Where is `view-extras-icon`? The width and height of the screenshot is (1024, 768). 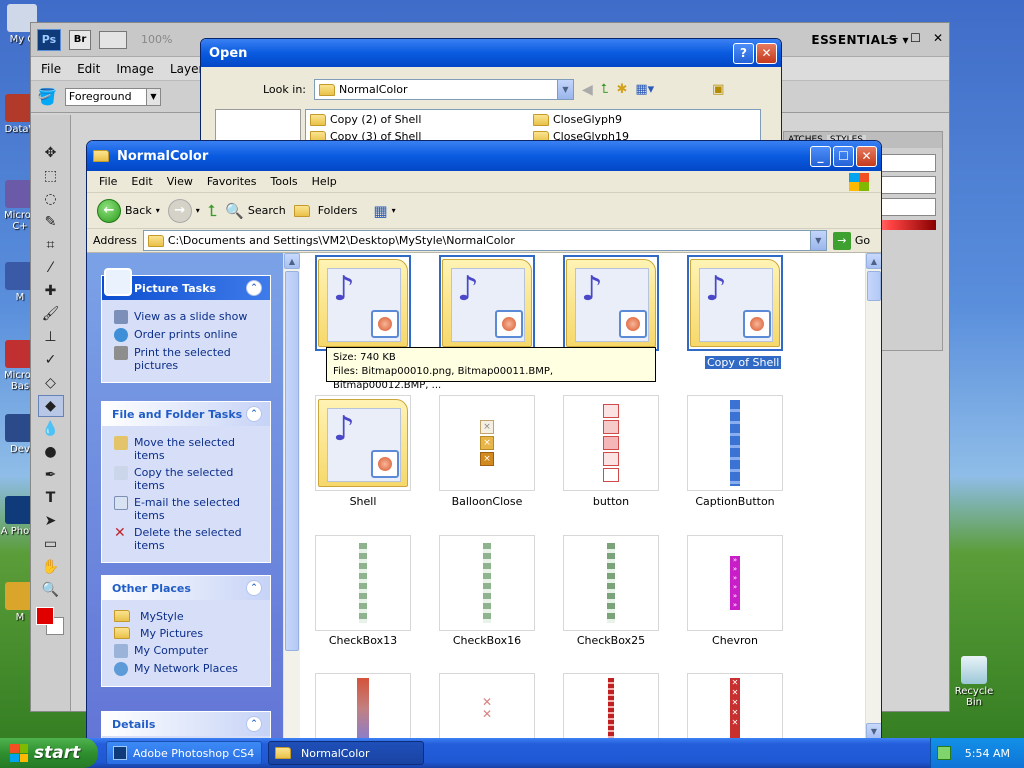 view-extras-icon is located at coordinates (113, 39).